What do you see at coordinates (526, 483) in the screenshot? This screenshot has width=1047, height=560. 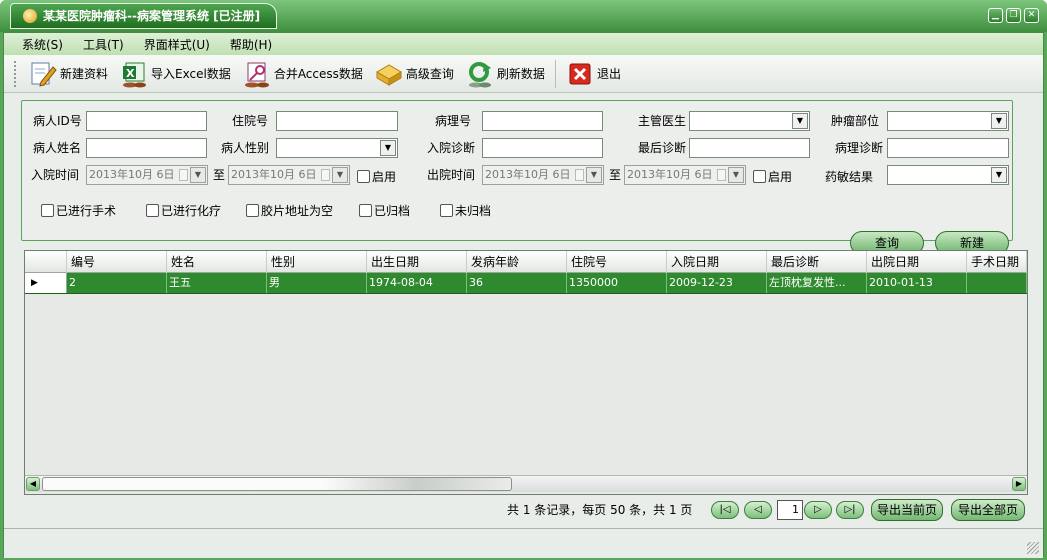 I see `horizontal-scrollbar: ◀ ▶` at bounding box center [526, 483].